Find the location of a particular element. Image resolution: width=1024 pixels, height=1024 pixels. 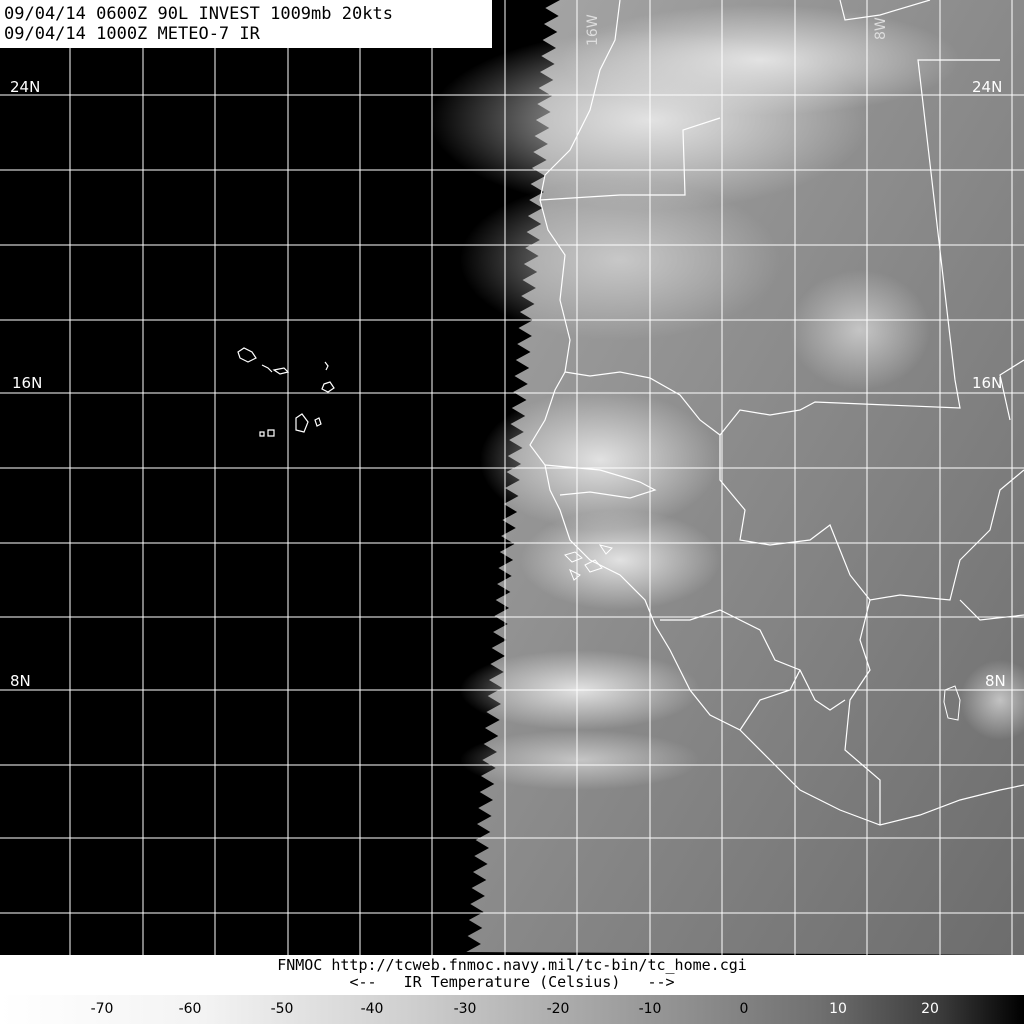

lon-label-8w: 8W is located at coordinates (881, 28).